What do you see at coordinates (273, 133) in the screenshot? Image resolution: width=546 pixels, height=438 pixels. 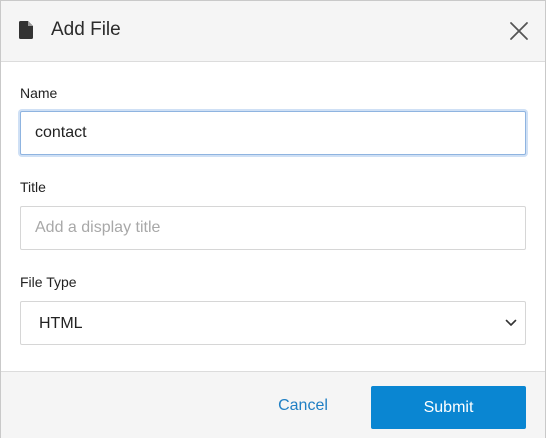 I see `name-input` at bounding box center [273, 133].